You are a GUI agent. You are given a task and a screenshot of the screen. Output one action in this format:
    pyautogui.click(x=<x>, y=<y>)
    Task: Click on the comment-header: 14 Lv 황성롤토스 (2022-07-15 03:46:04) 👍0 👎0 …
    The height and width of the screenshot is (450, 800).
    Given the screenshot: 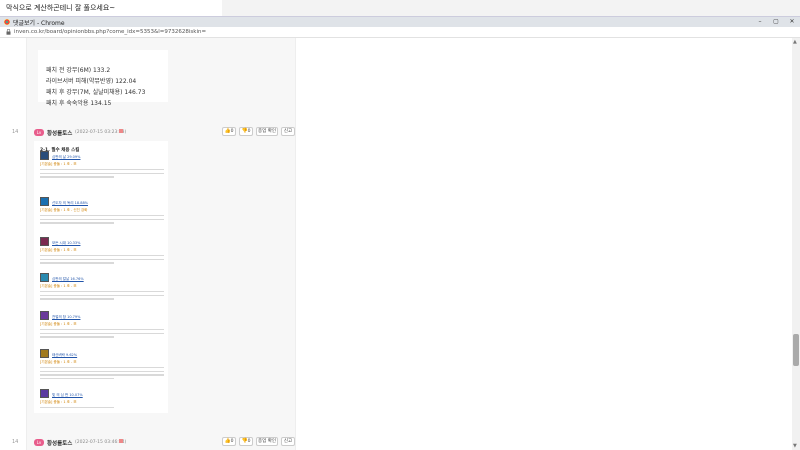 What is the action you would take?
    pyautogui.click(x=154, y=443)
    